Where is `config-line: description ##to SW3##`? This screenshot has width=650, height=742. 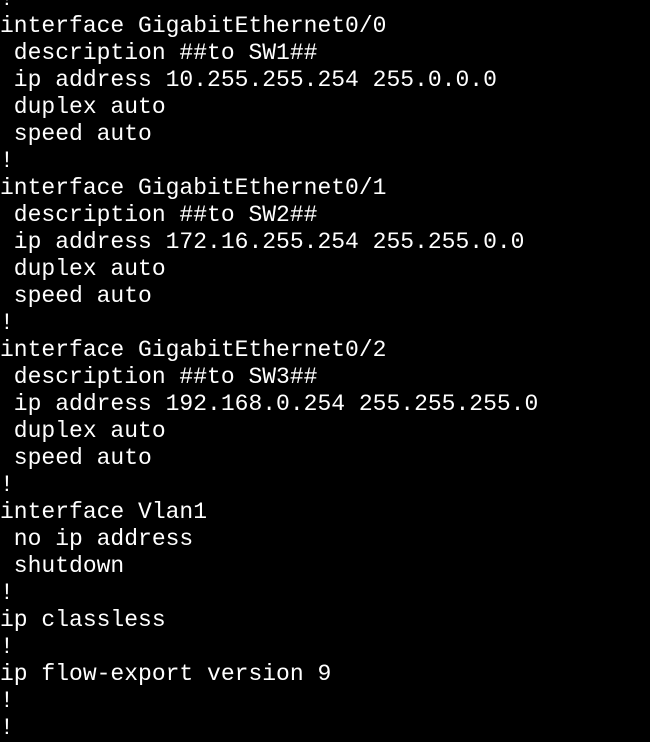 config-line: description ##to SW3## is located at coordinates (159, 377).